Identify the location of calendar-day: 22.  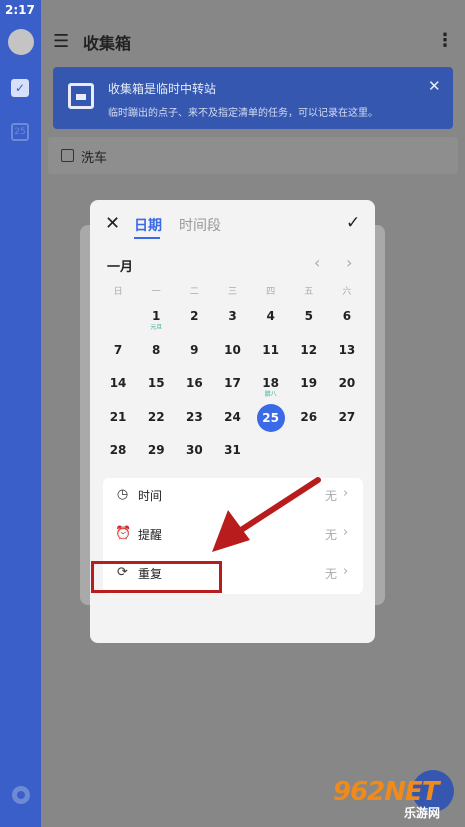
(156, 418).